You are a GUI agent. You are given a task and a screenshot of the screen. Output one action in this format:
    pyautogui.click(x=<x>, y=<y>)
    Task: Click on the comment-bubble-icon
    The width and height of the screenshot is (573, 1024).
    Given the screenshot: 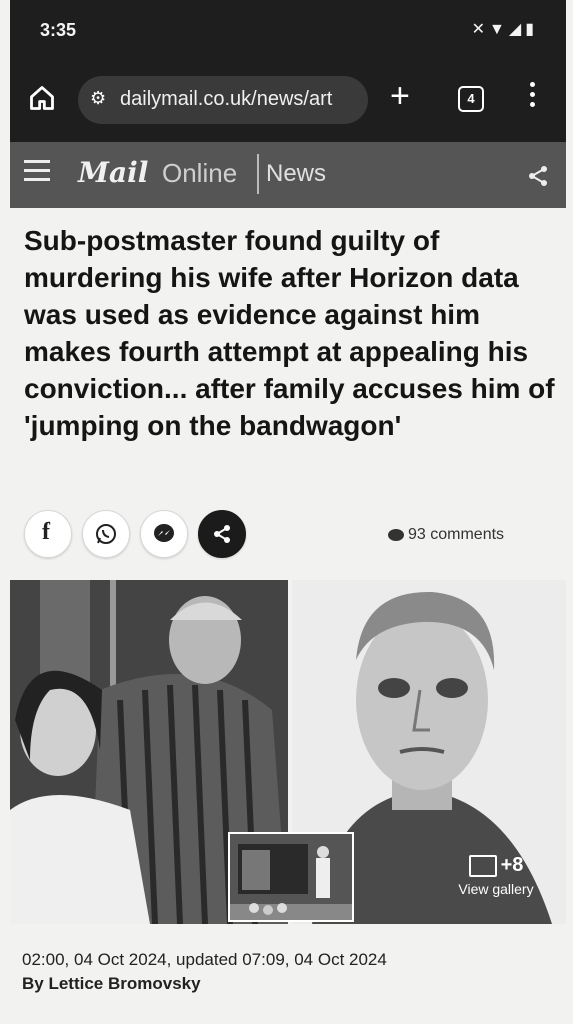 What is the action you would take?
    pyautogui.click(x=396, y=535)
    